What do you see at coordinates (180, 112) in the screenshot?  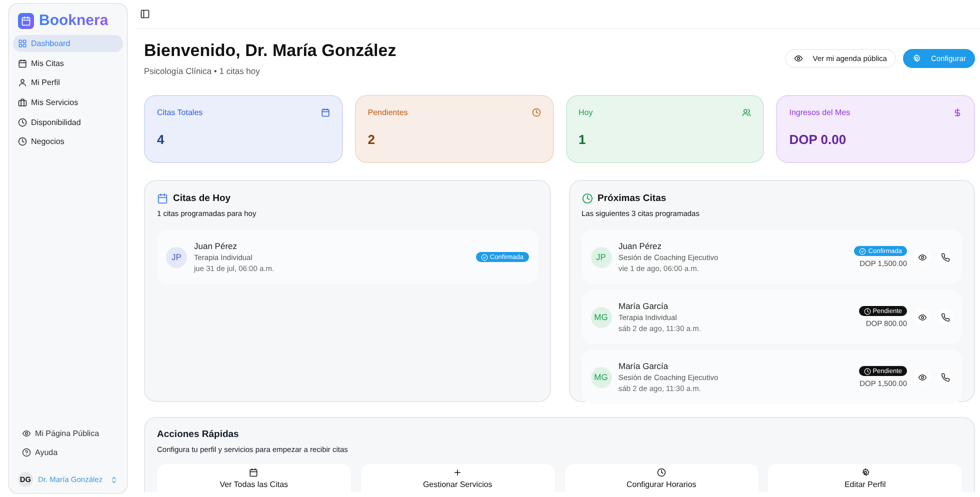 I see `stat-label: Citas Totales` at bounding box center [180, 112].